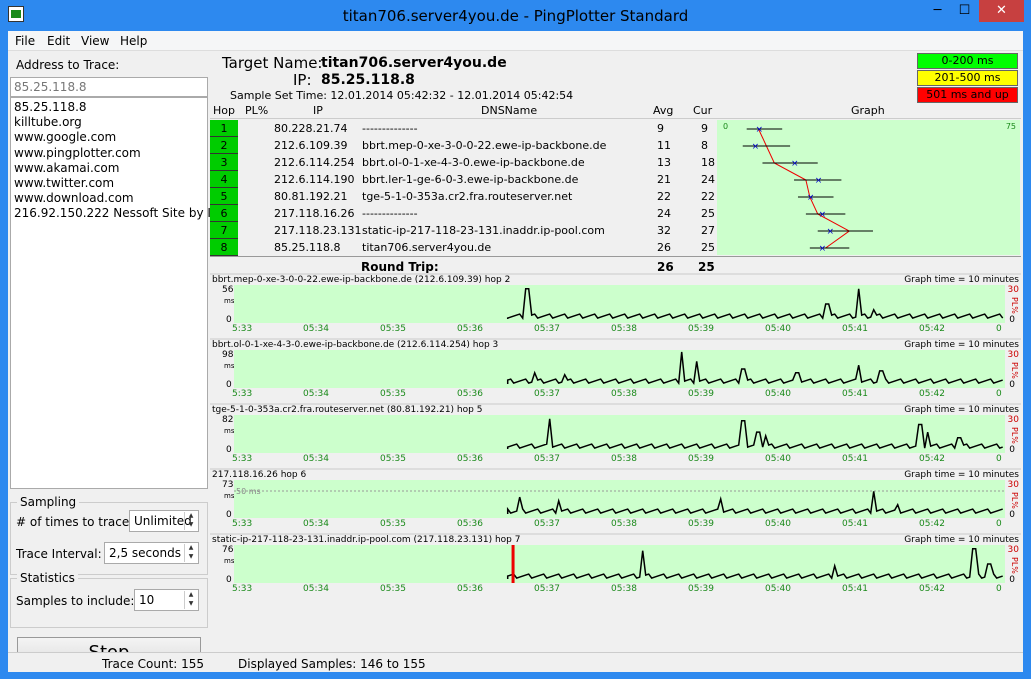  Describe the element at coordinates (224, 162) in the screenshot. I see `row-hop: 3` at that location.